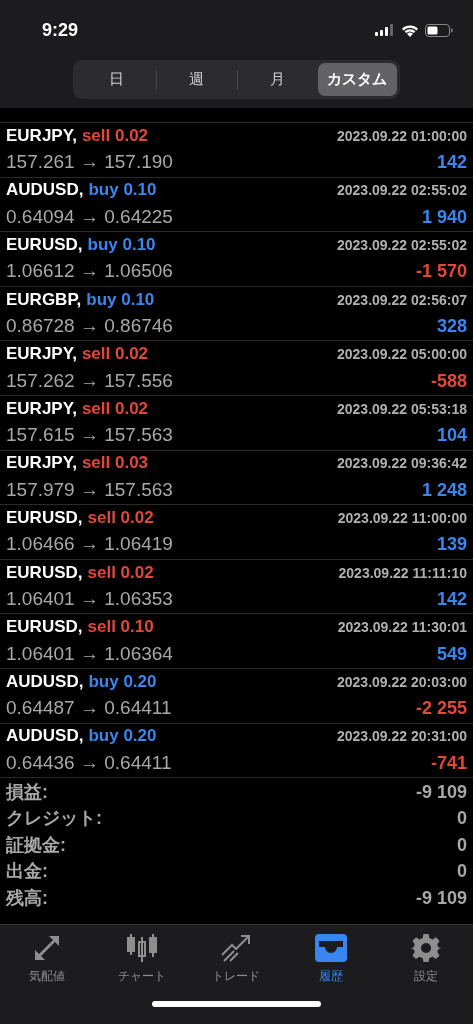 This screenshot has width=473, height=1024. Describe the element at coordinates (402, 737) in the screenshot. I see `deal-time: 2023.09.22 20:31:00` at that location.